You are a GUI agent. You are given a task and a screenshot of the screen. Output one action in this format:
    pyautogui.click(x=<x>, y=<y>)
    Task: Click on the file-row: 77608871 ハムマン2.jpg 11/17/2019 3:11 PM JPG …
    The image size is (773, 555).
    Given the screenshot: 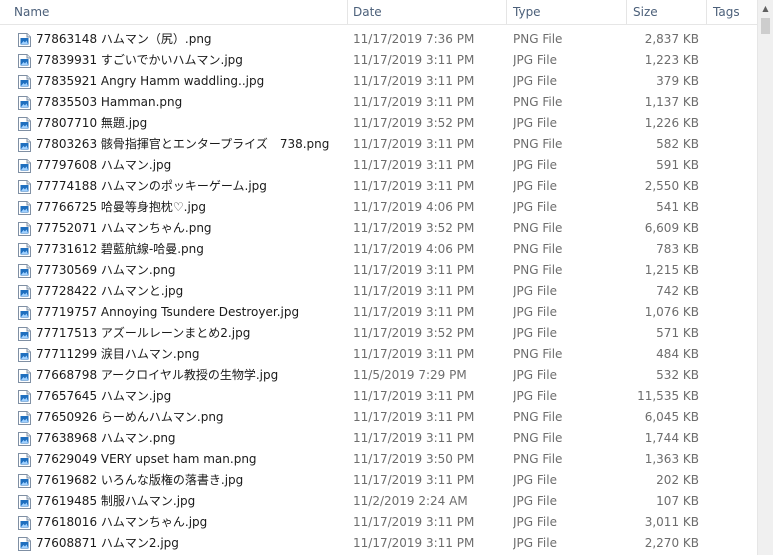 What is the action you would take?
    pyautogui.click(x=378, y=543)
    